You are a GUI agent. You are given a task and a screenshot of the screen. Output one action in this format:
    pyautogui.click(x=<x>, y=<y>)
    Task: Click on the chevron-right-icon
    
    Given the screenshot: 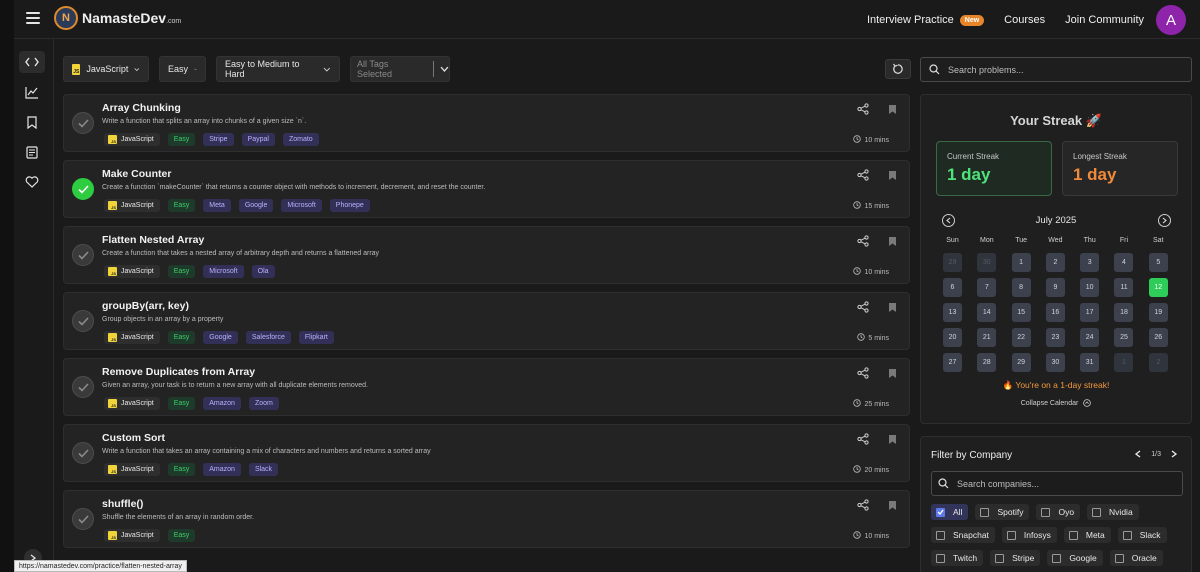 What is the action you would take?
    pyautogui.click(x=1174, y=454)
    